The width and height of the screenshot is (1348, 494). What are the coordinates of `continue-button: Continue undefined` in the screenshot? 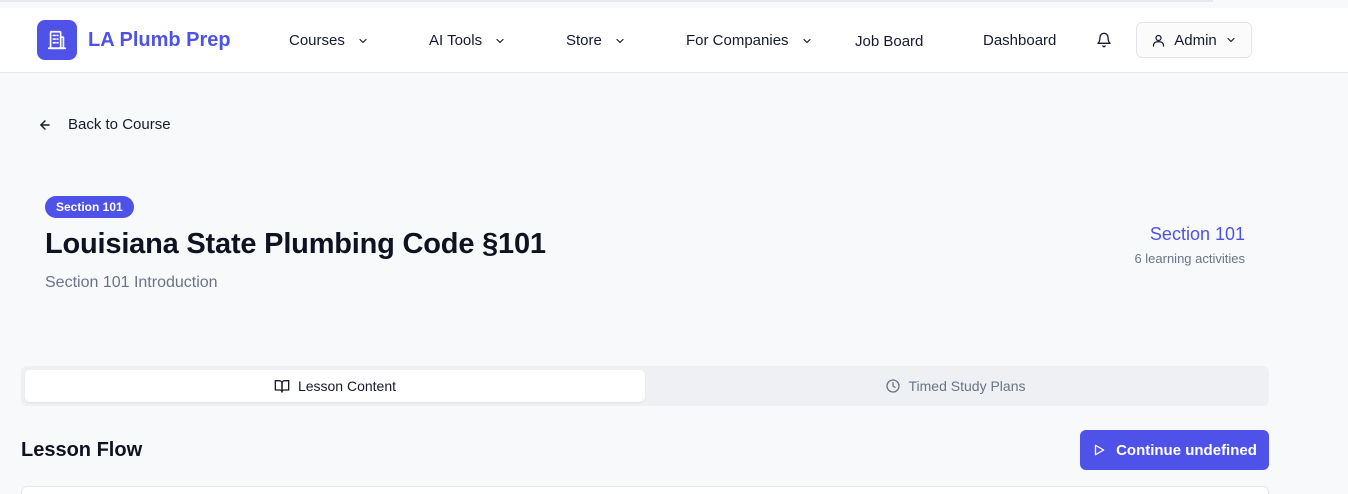 It's located at (1174, 450).